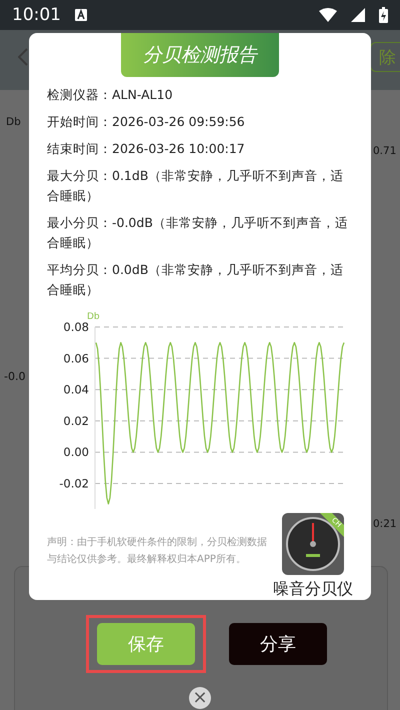 Image resolution: width=400 pixels, height=710 pixels. I want to click on status-time: 10:01, so click(36, 15).